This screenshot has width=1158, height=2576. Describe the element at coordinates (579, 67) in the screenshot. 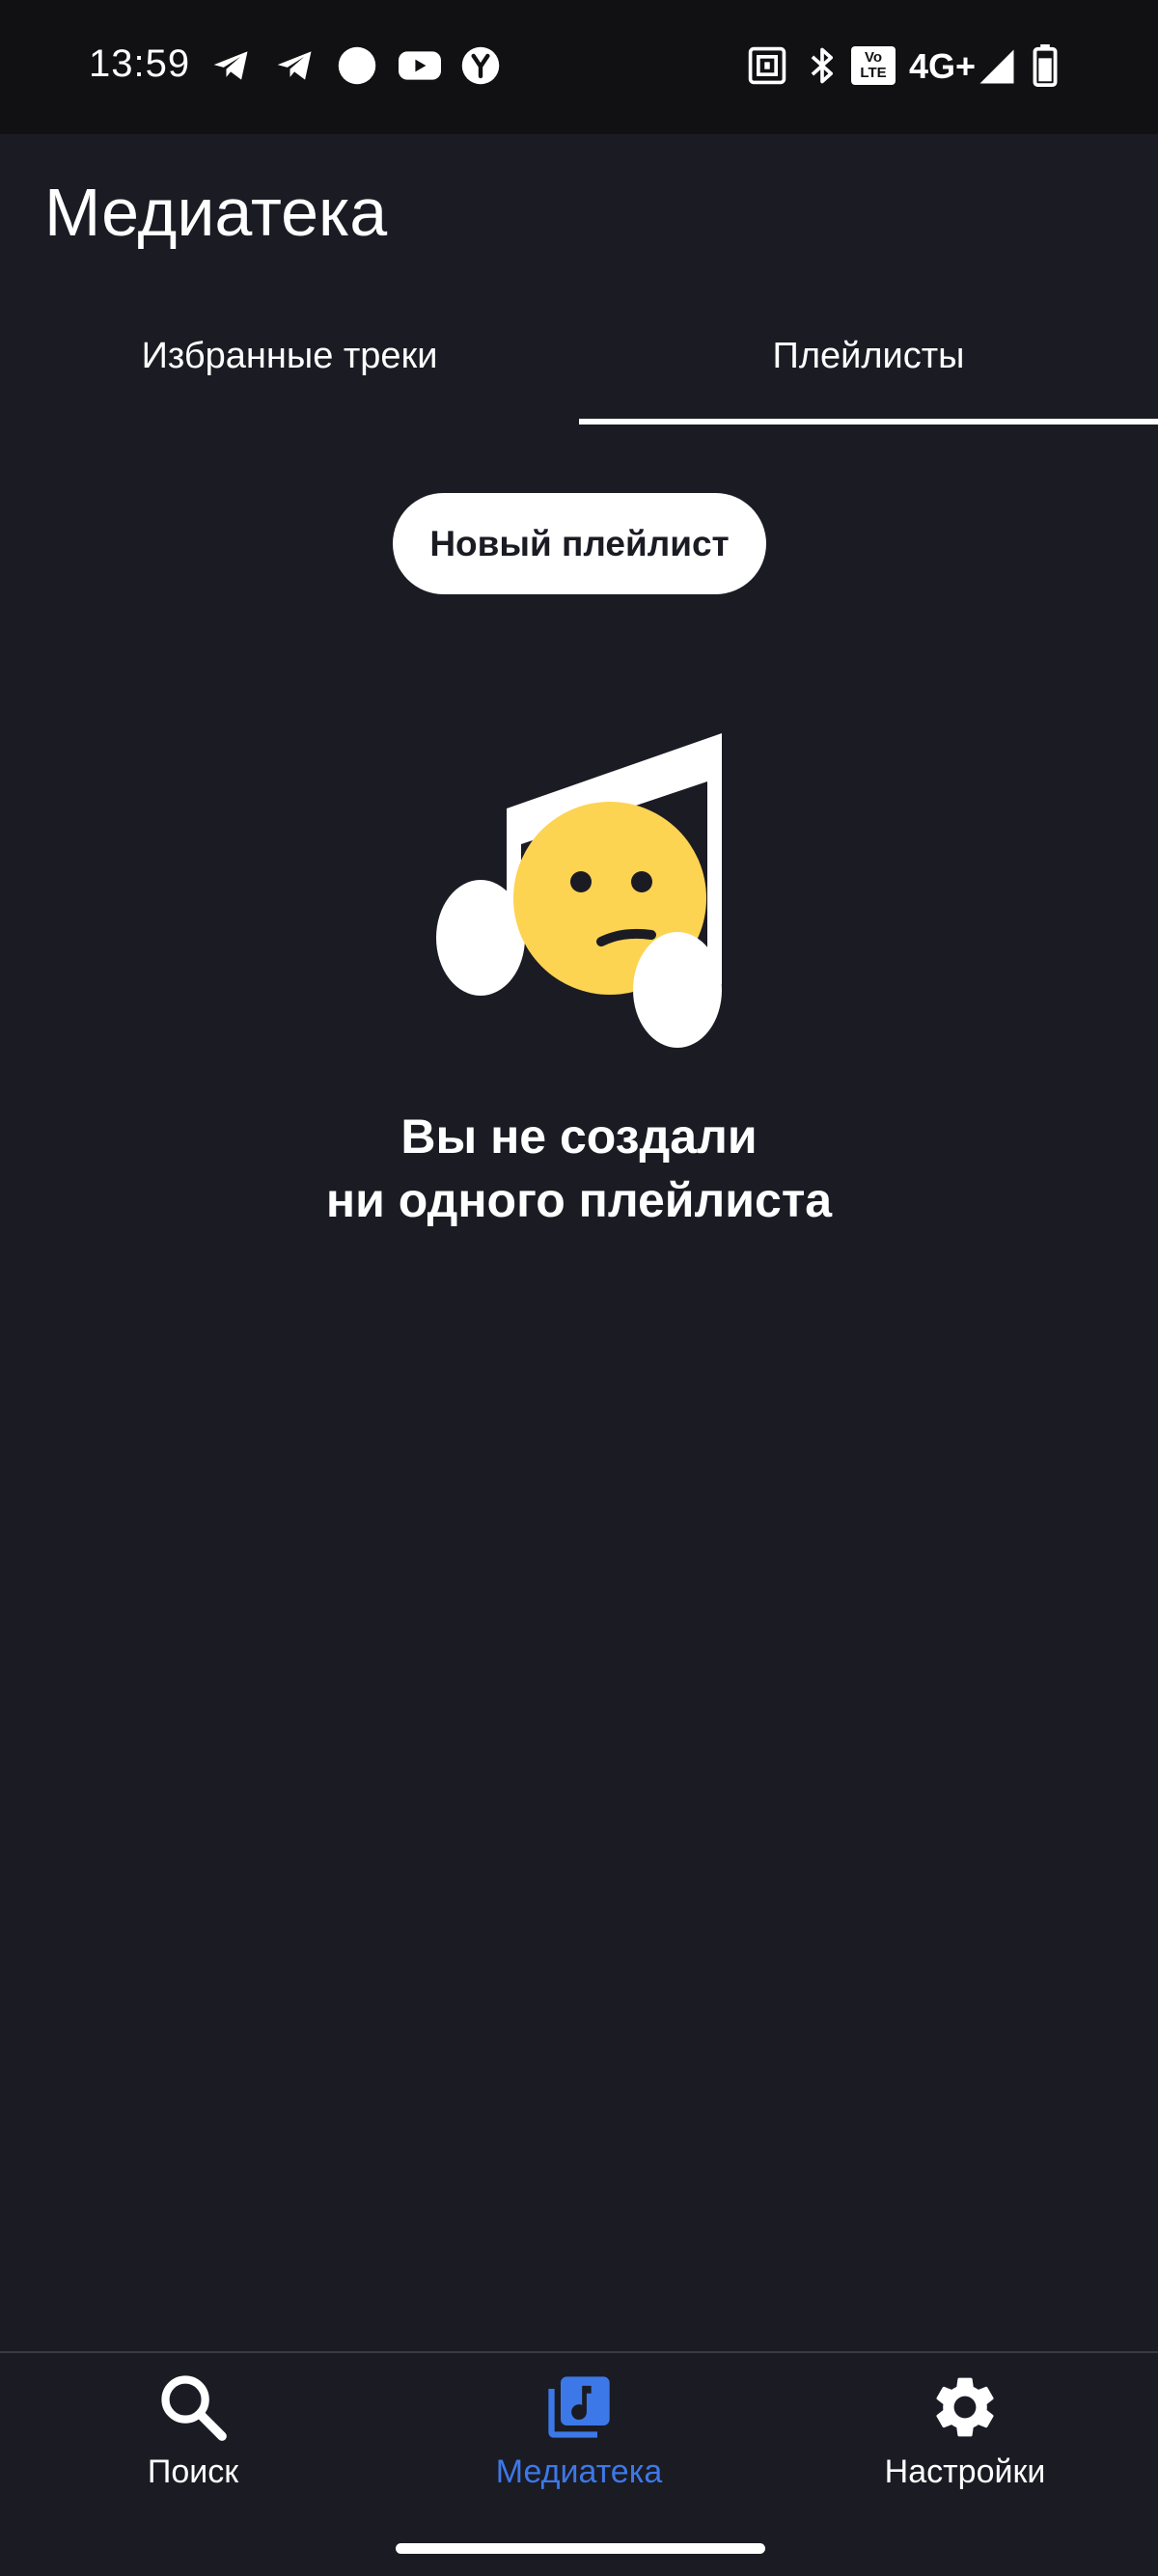

I see `status-bar: 13:59 Vo LTE 4G+` at that location.